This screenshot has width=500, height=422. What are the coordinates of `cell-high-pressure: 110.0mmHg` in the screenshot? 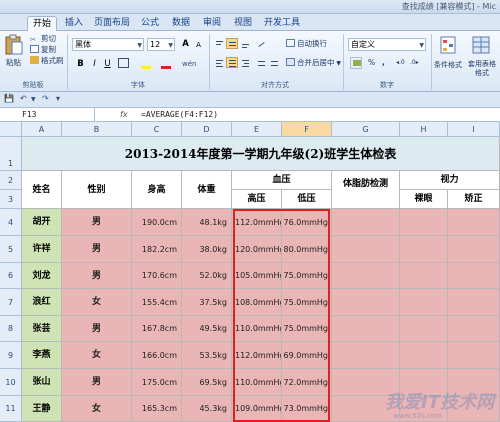 It's located at (257, 329).